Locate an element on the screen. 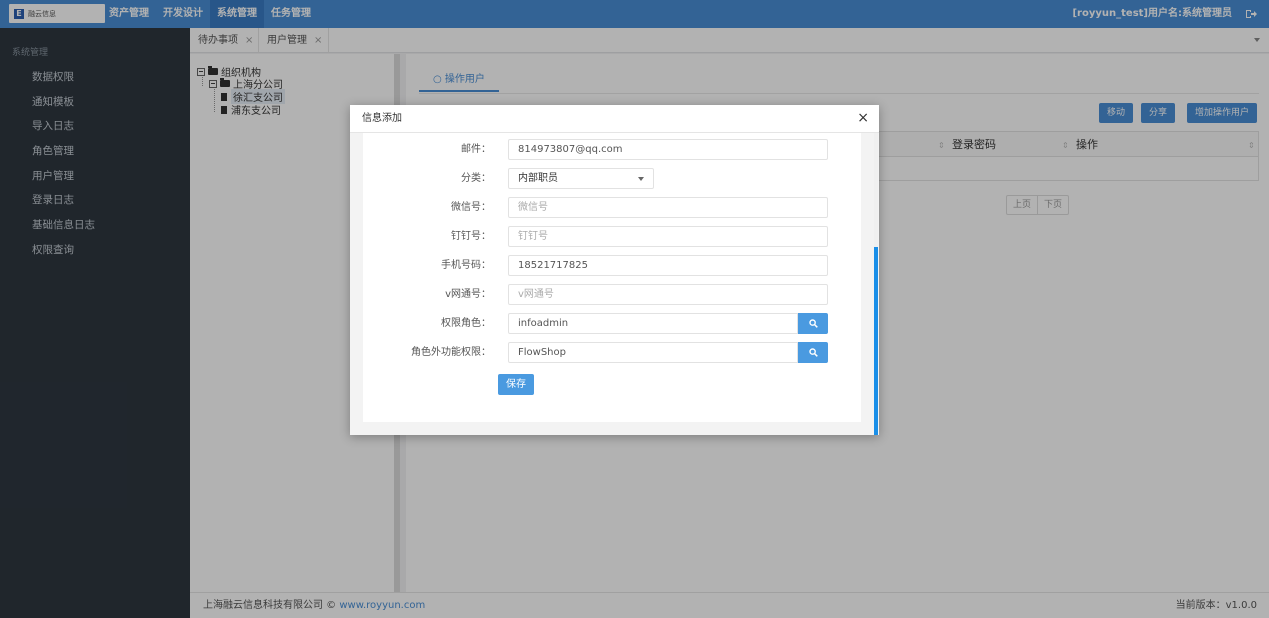  dialog-header: 信息添加 × is located at coordinates (614, 119).